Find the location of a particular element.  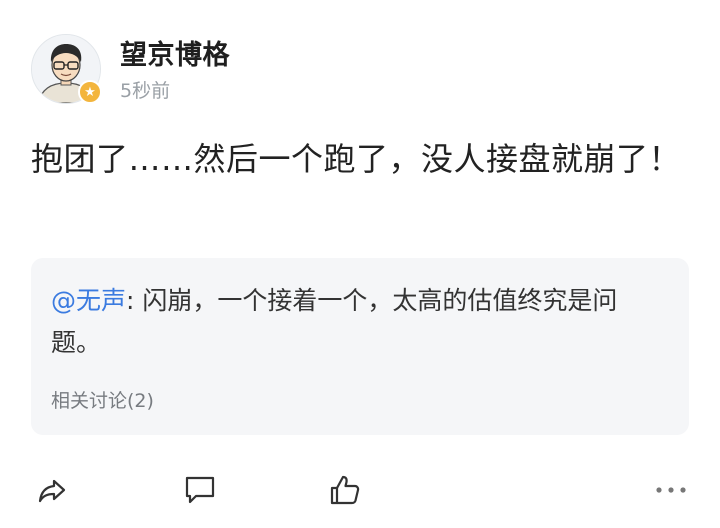

mention-link: @无声 is located at coordinates (88, 300).